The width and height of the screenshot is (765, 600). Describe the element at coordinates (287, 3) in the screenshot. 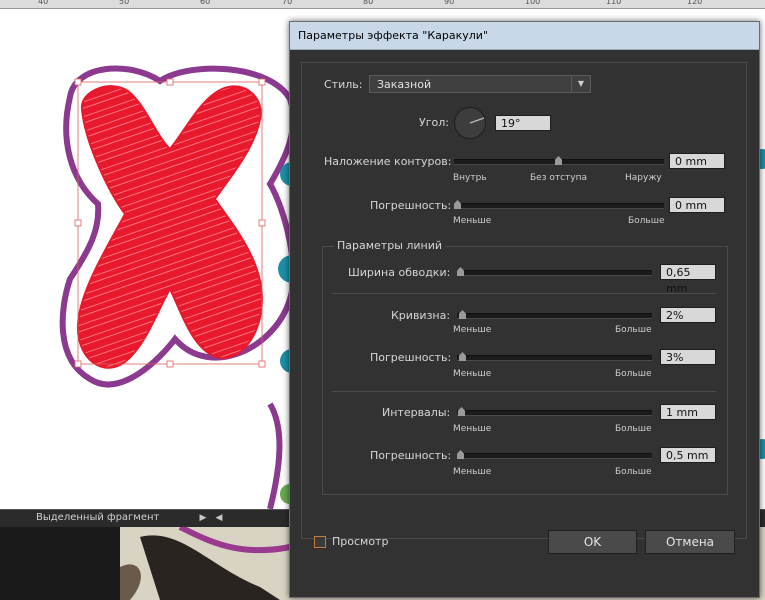

I see `ruler-number: 70` at that location.